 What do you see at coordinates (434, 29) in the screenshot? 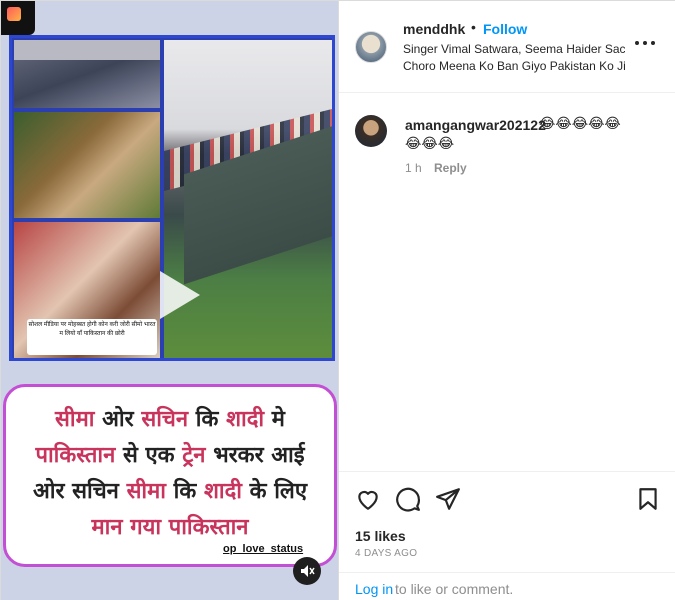
I see `author-username: menddhk` at bounding box center [434, 29].